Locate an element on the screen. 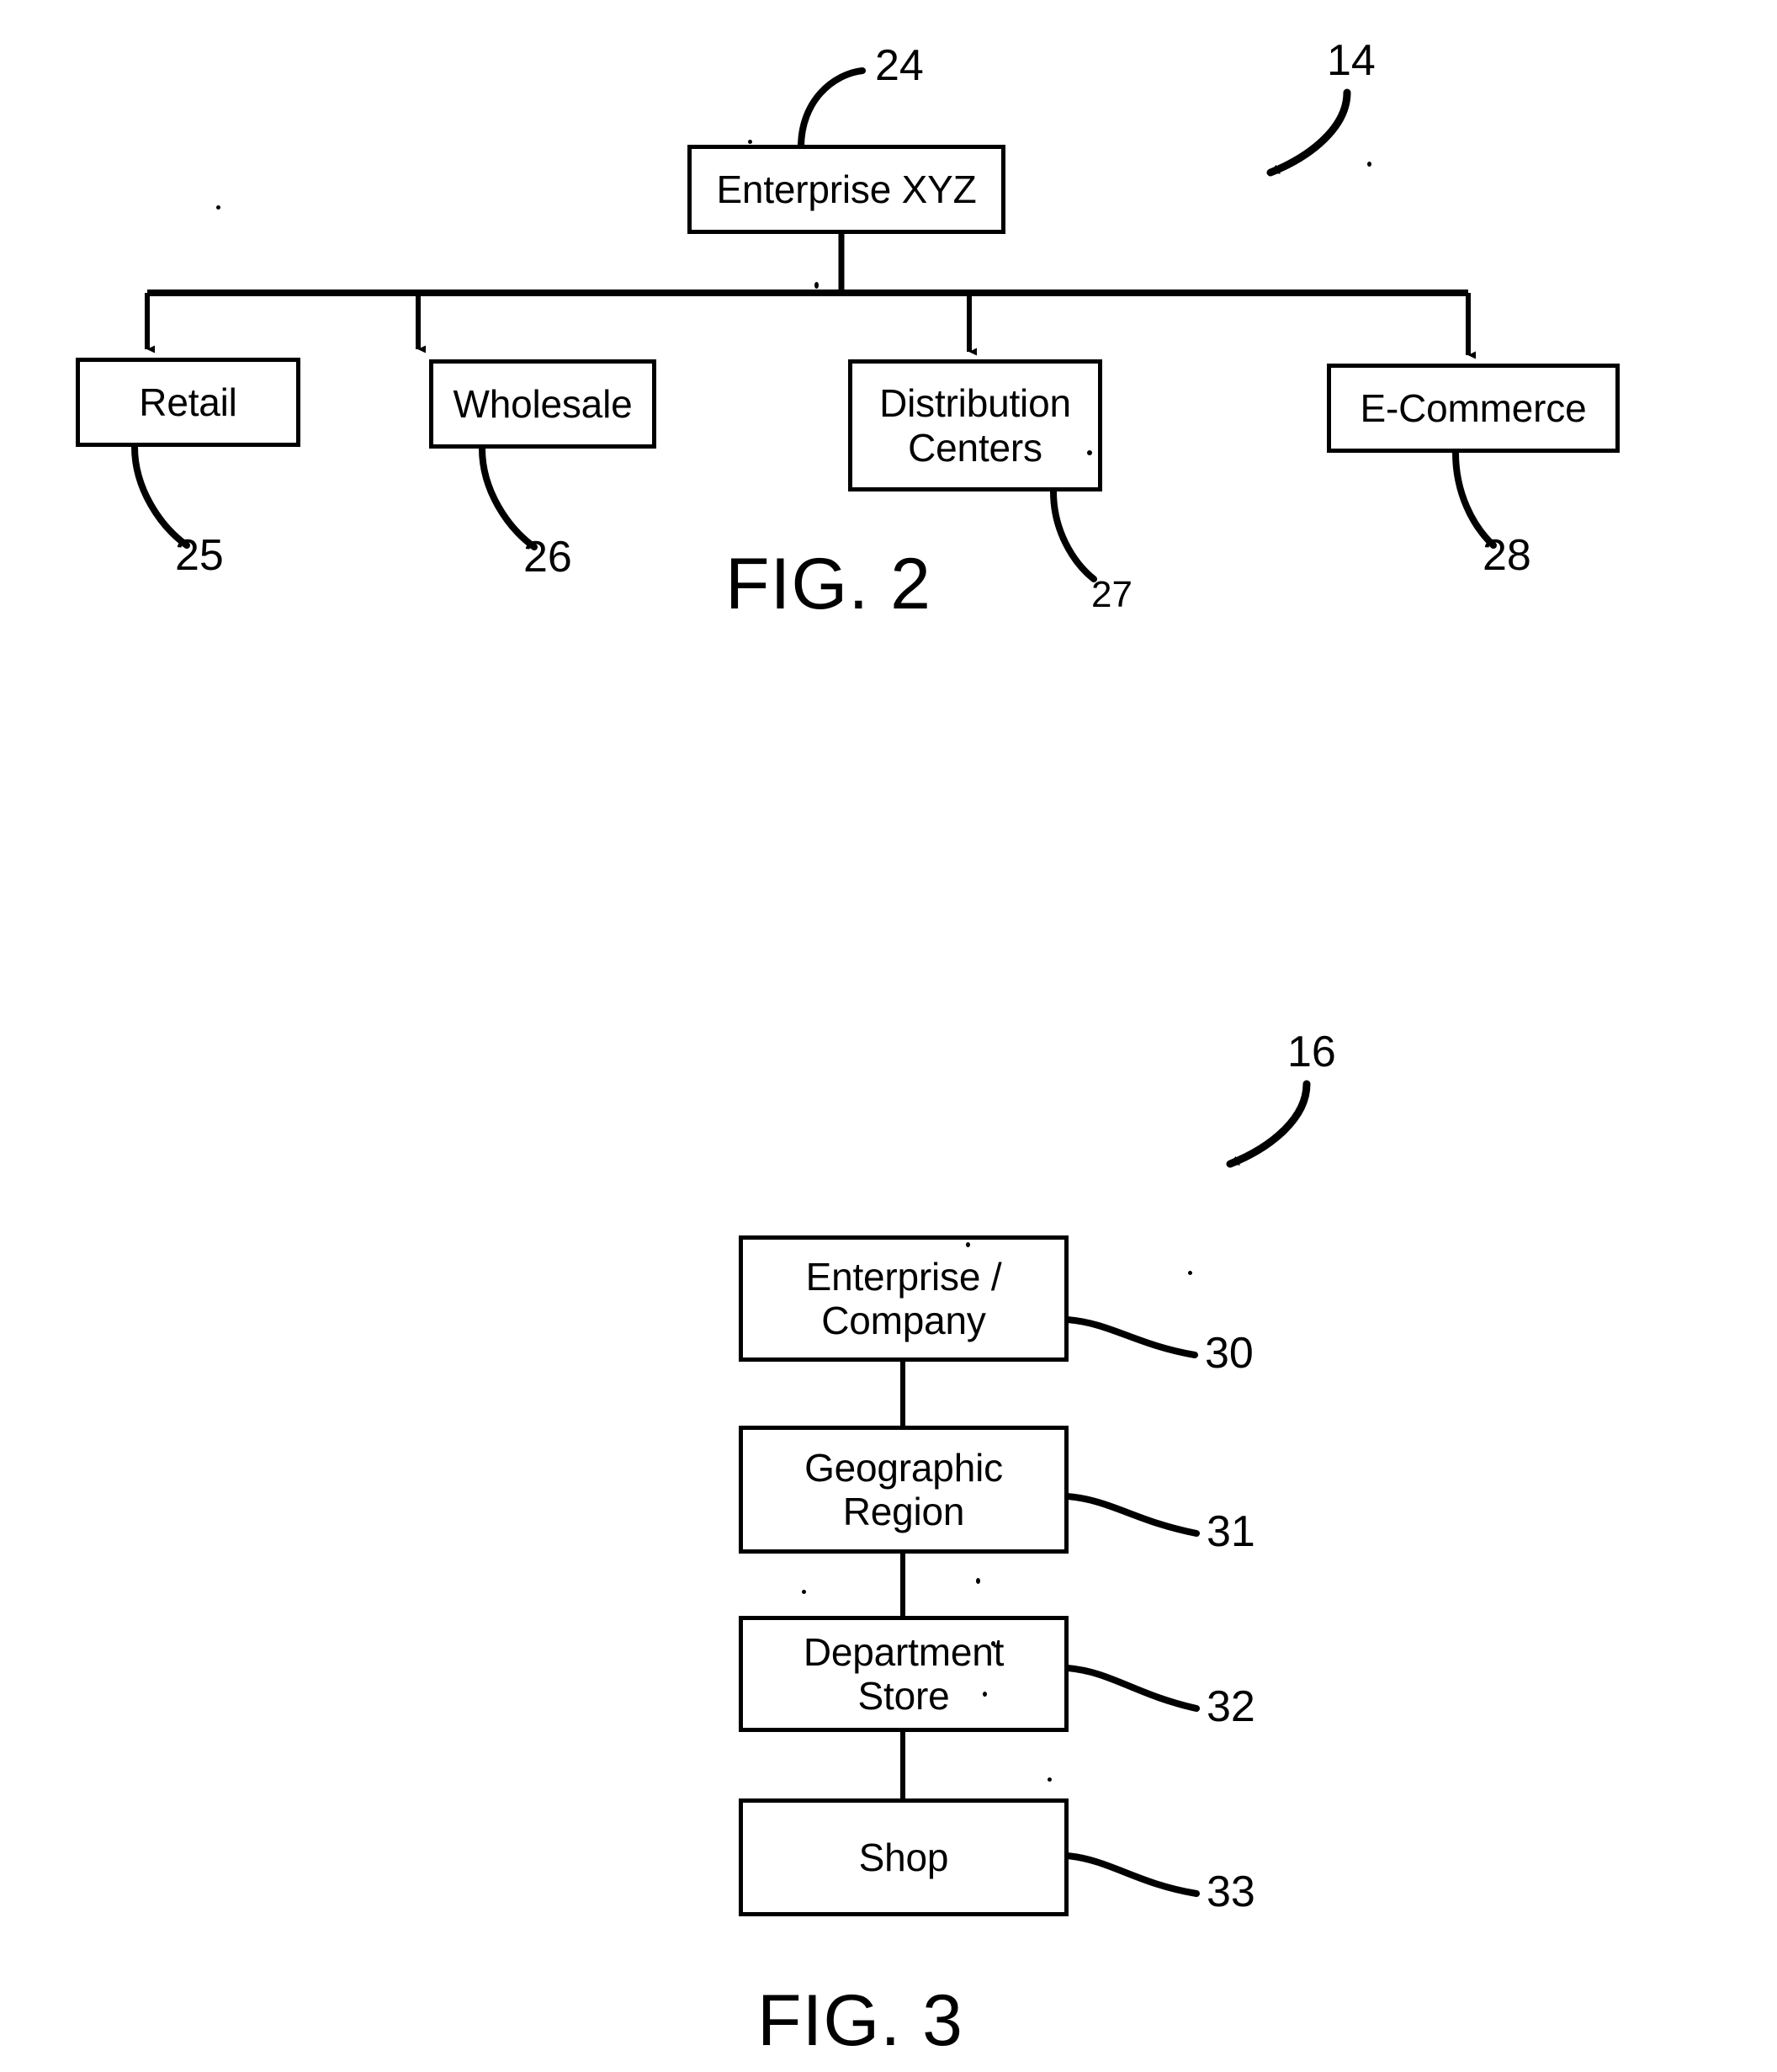  node-e-commerce: E-Commerce is located at coordinates (1474, 408).